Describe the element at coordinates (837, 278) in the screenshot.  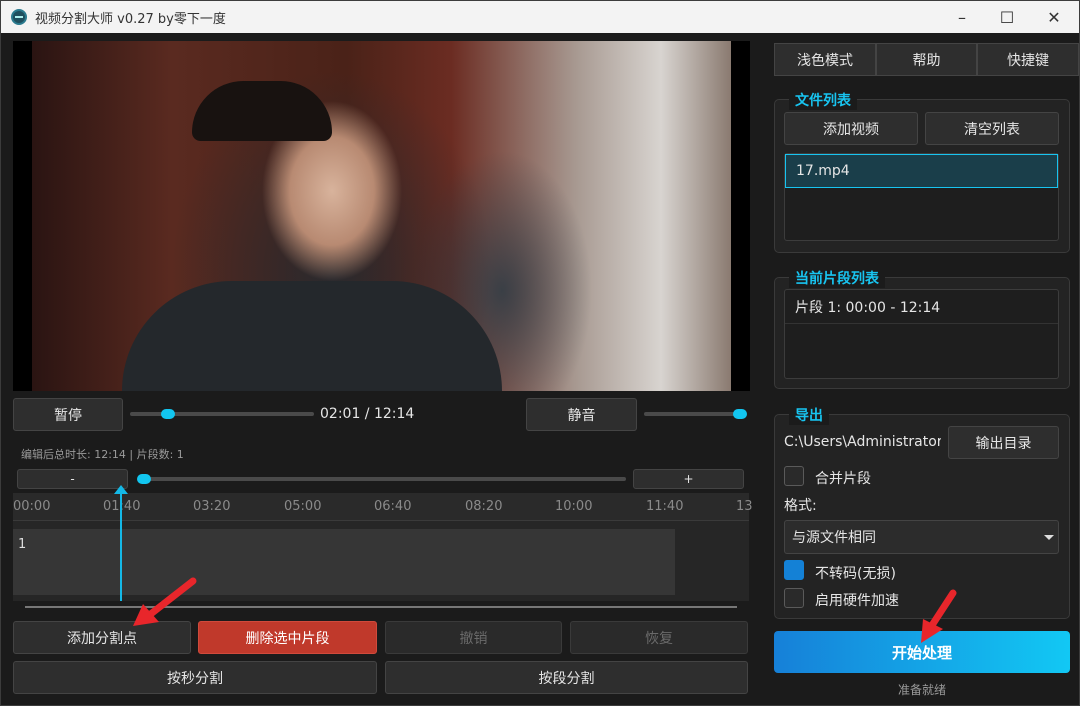
I see `segment-list-title: 当前片段列表` at that location.